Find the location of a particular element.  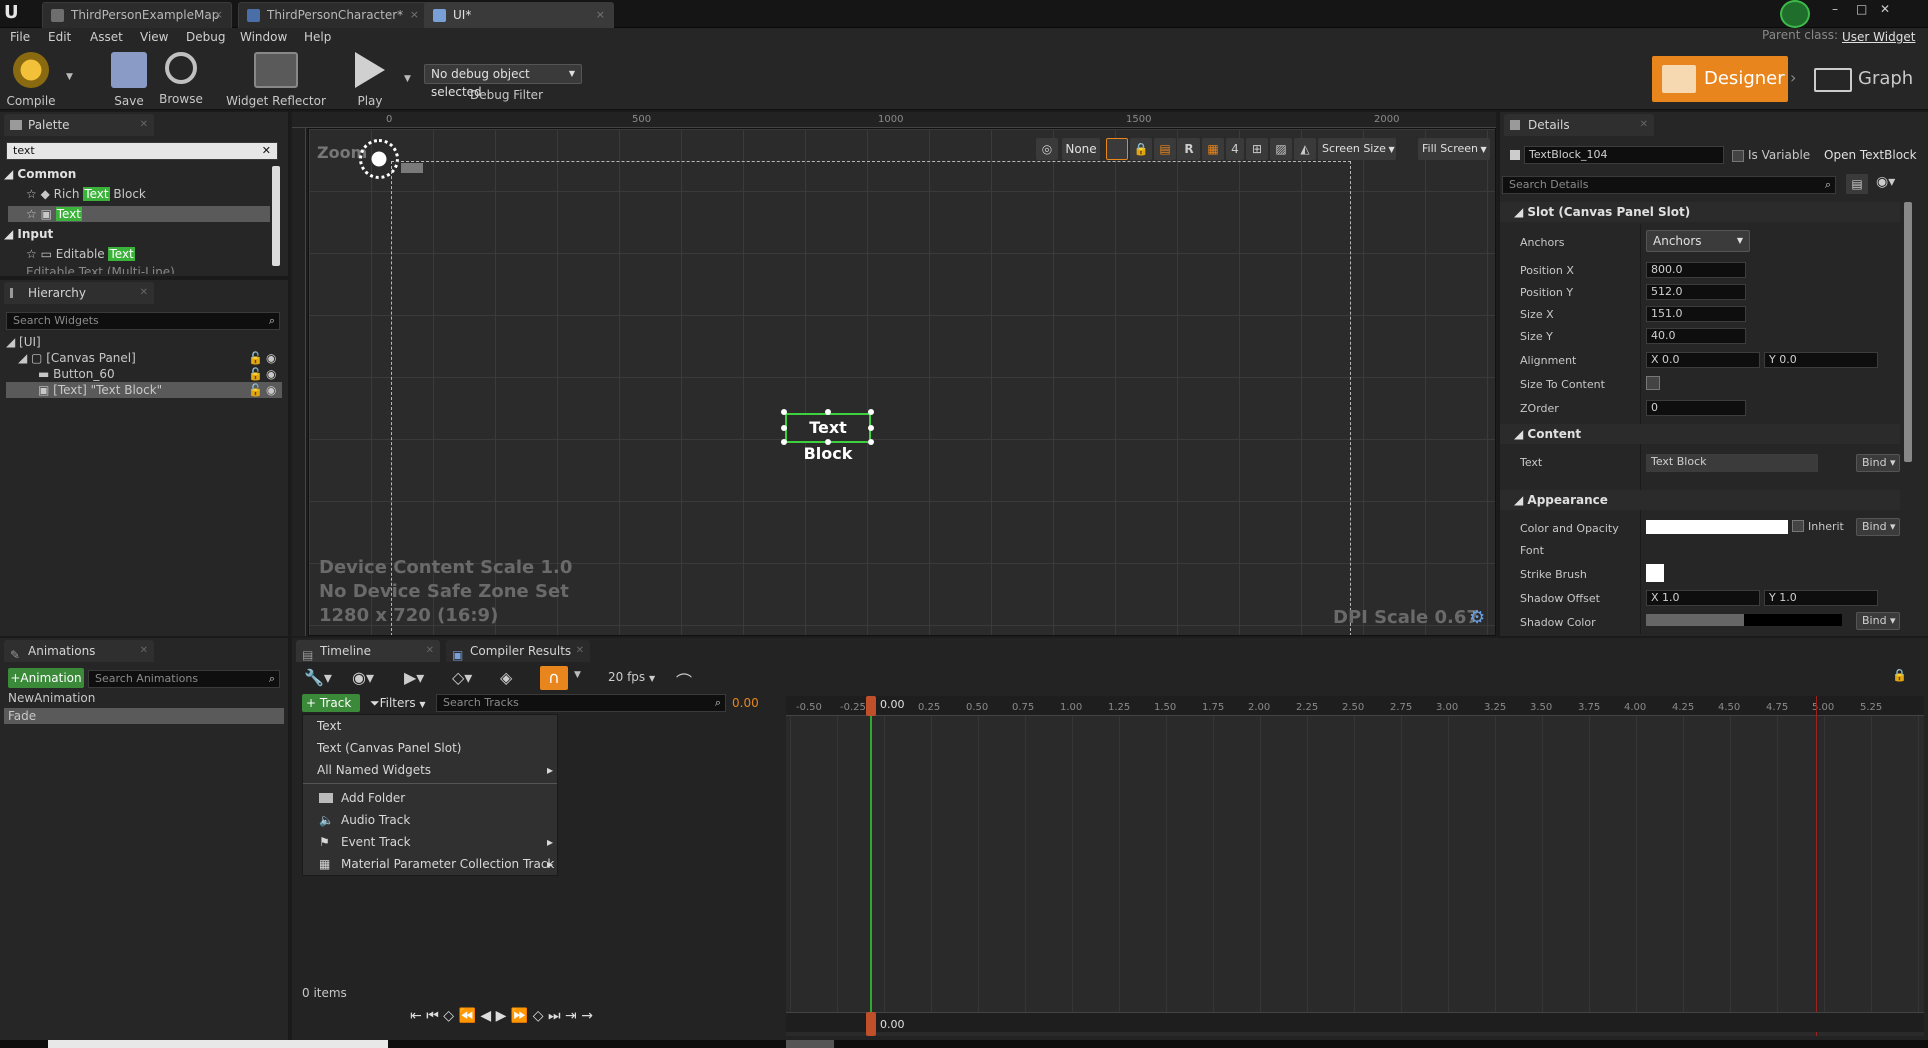

palette-item-editable-text: ☆ ▭ Editable Text is located at coordinates (150, 254).